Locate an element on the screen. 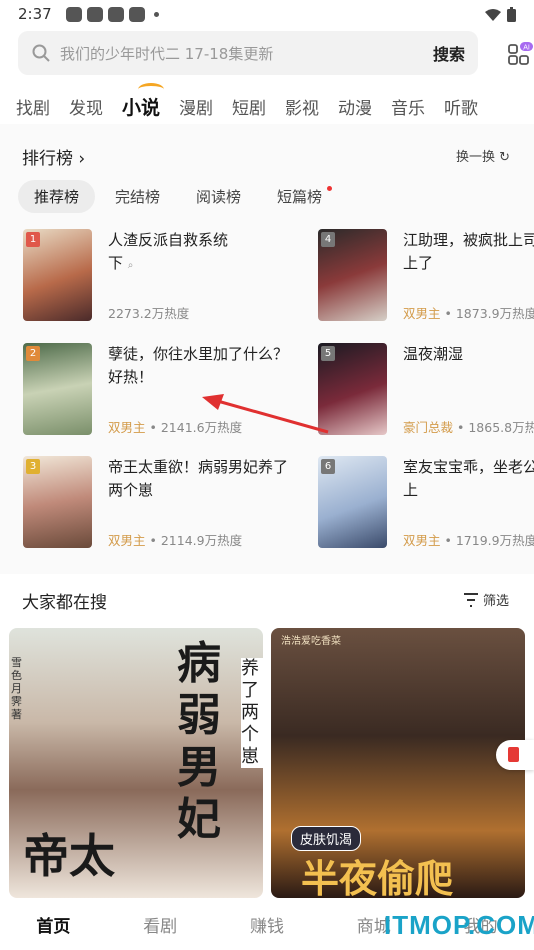 The width and height of the screenshot is (534, 950). tab-earn: 赚钱 is located at coordinates (267, 924).